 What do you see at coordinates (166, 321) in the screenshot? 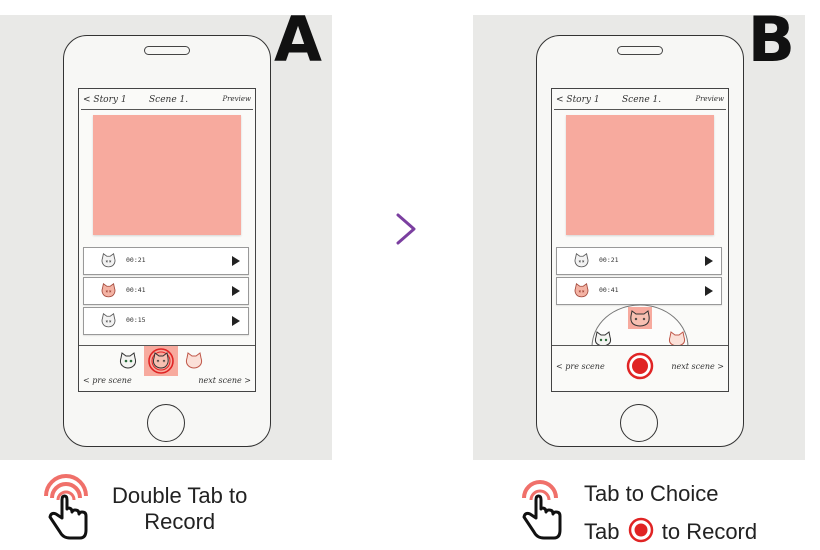
I see `clip-row: 00:15` at bounding box center [166, 321].